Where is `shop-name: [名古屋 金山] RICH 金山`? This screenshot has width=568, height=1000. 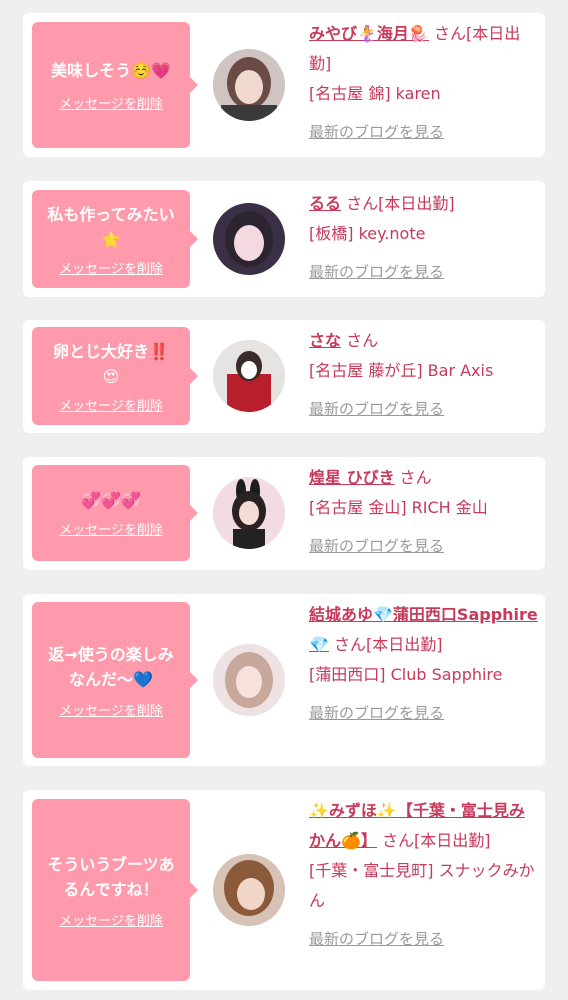 shop-name: [名古屋 金山] RICH 金山 is located at coordinates (398, 507).